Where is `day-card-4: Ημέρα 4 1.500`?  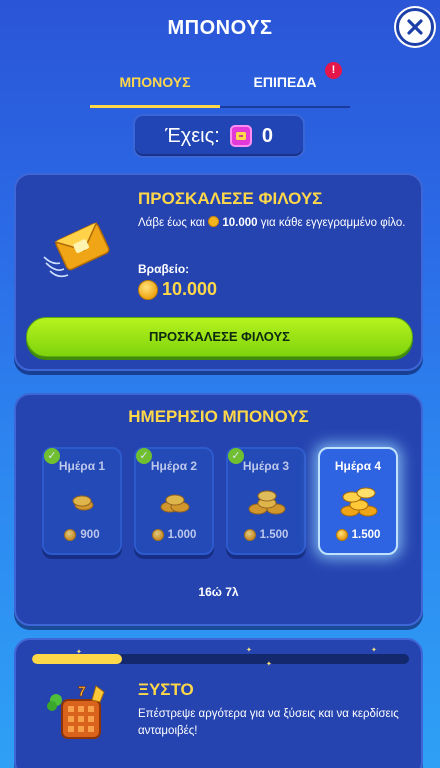 day-card-4: Ημέρα 4 1.500 is located at coordinates (358, 501).